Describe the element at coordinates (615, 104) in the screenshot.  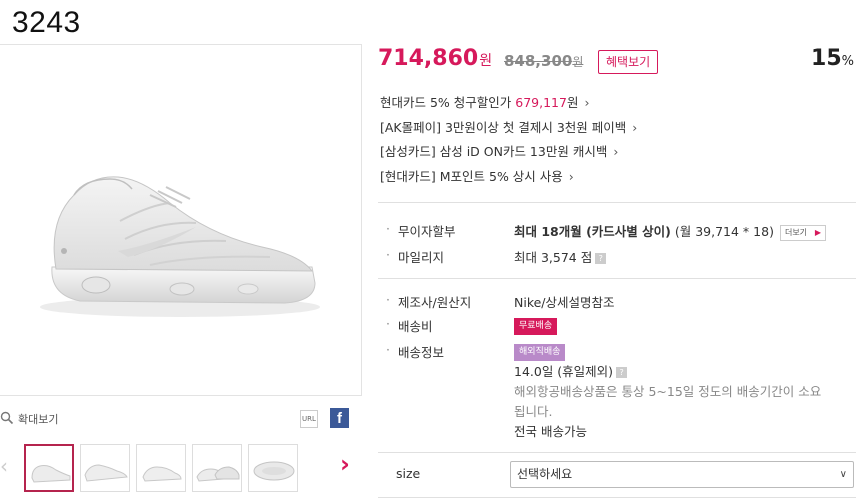
I see `promo-item: 현대카드 5% 청구할인가 679,117원 ›` at that location.